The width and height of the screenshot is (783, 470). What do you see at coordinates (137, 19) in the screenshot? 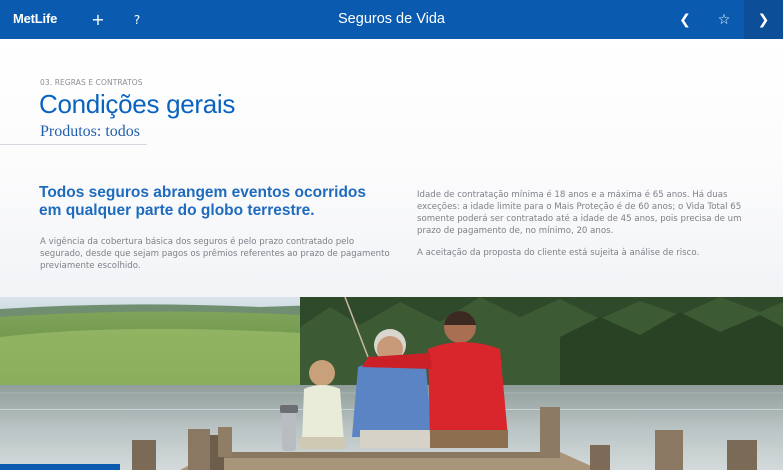
I see `question-icon: ?` at bounding box center [137, 19].